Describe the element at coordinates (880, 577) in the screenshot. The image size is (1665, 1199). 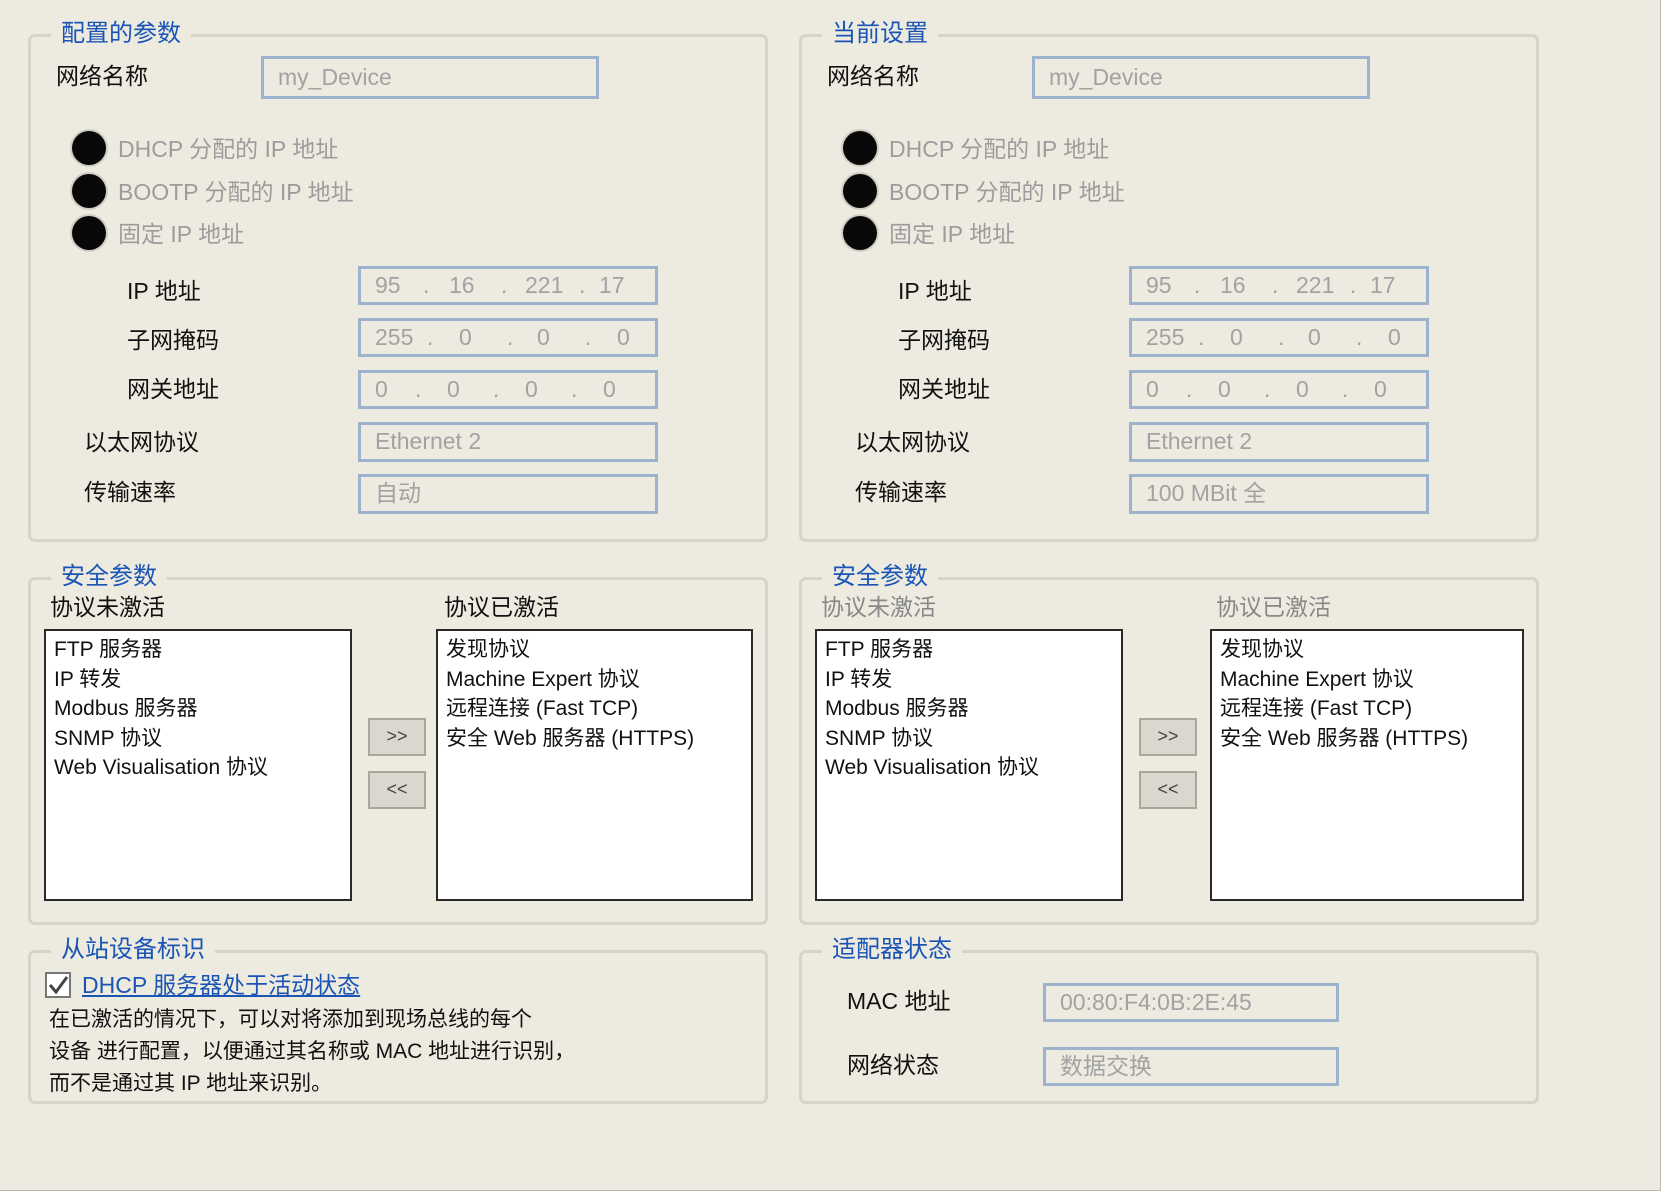
I see `current-security-params-title: 安全参数` at that location.